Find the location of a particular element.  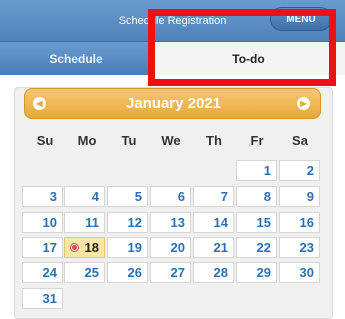

calendar-day: 27 is located at coordinates (170, 272).